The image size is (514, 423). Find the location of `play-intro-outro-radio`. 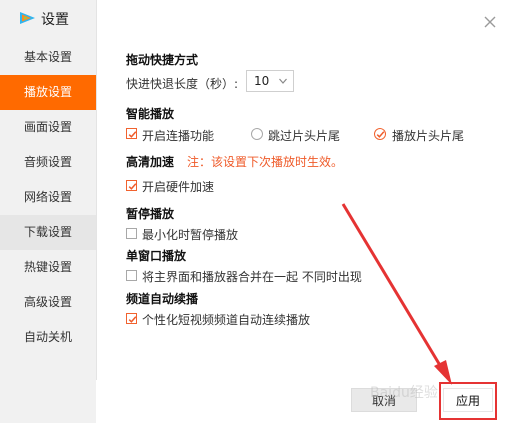

play-intro-outro-radio is located at coordinates (380, 134).